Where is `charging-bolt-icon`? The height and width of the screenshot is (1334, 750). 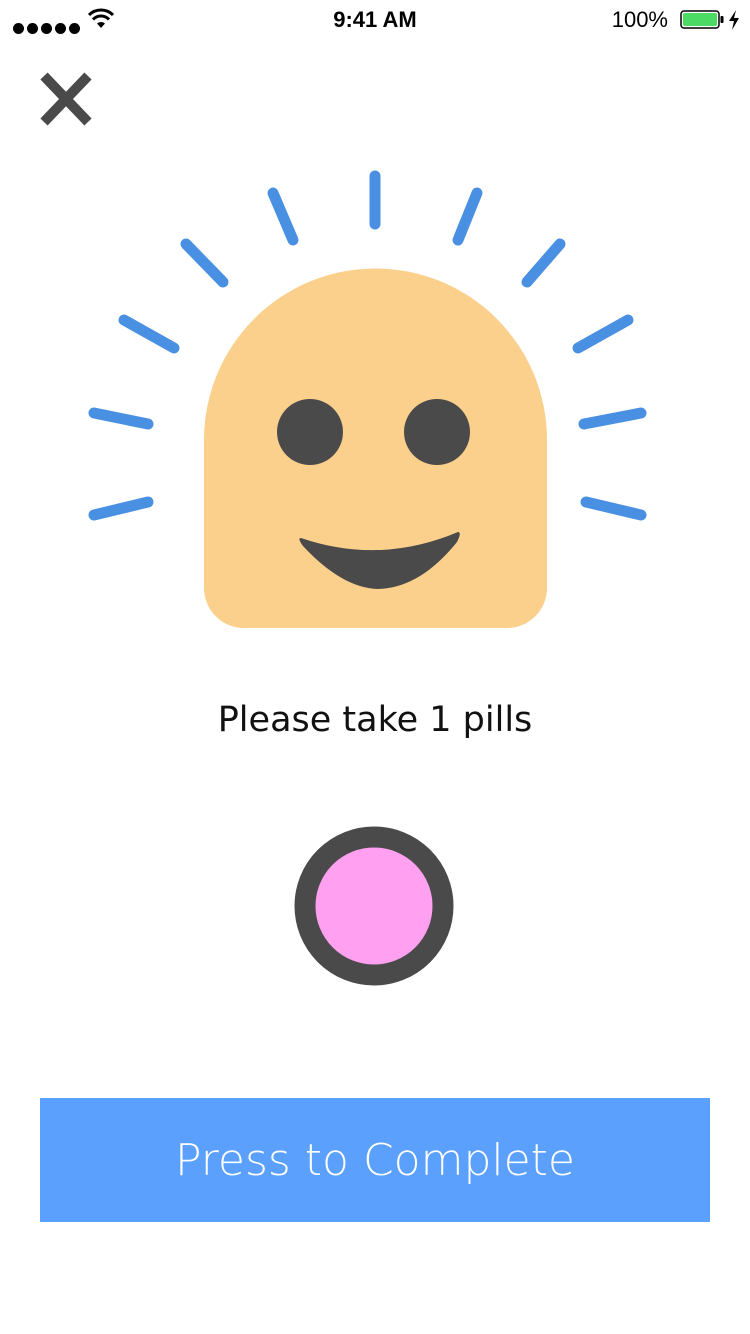 charging-bolt-icon is located at coordinates (734, 20).